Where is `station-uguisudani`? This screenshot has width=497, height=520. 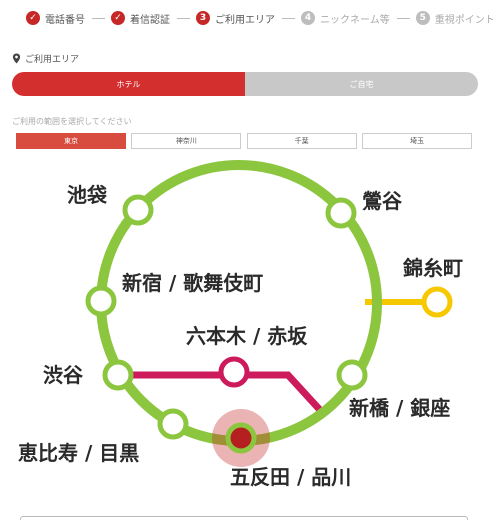 station-uguisudani is located at coordinates (341, 213).